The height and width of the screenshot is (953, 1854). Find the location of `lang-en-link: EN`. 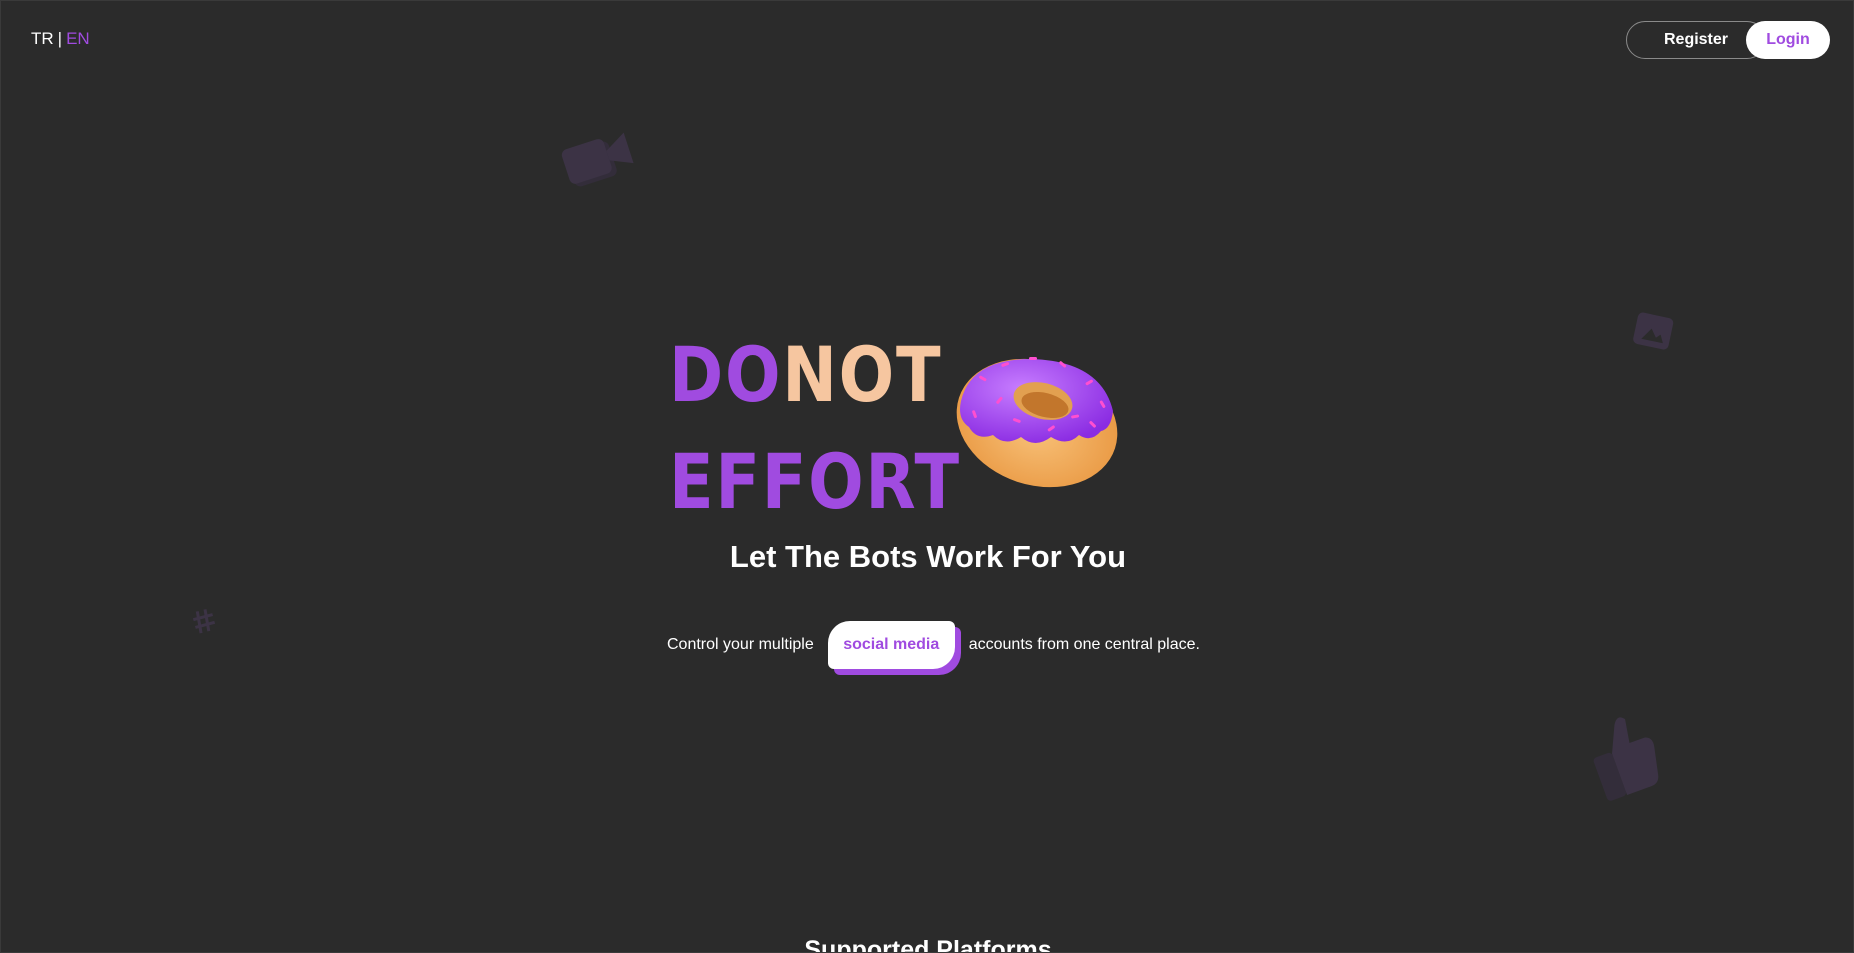

lang-en-link: EN is located at coordinates (78, 38).